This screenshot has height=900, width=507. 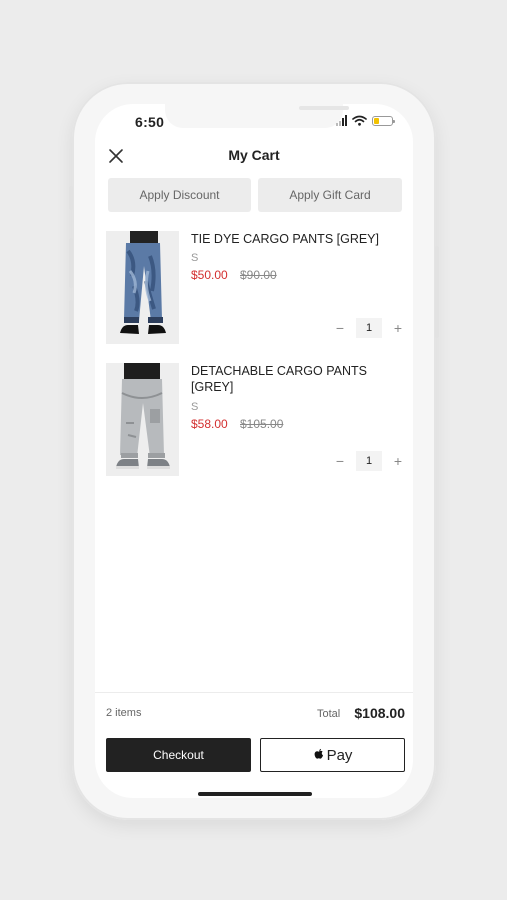 I want to click on apple-logo-icon, so click(x=318, y=753).